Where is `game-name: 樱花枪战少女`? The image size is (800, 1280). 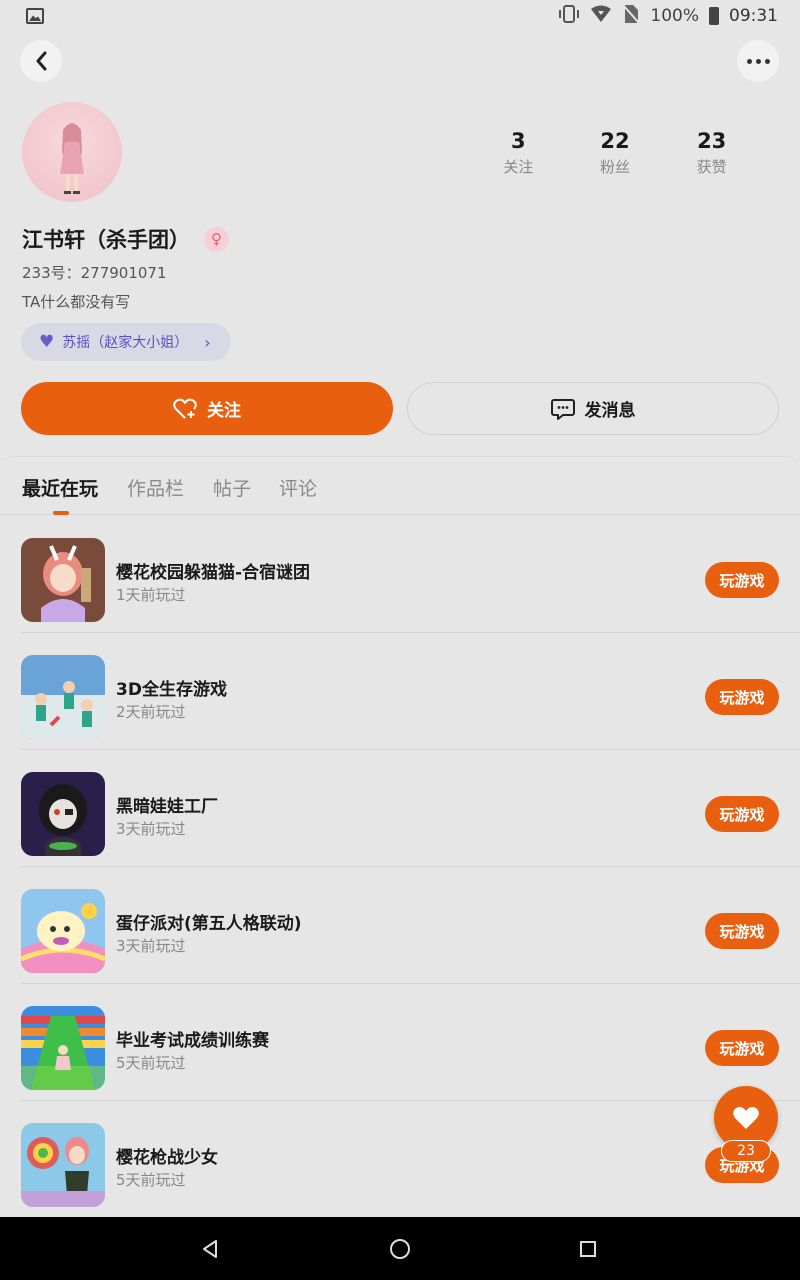 game-name: 樱花枪战少女 is located at coordinates (167, 1158).